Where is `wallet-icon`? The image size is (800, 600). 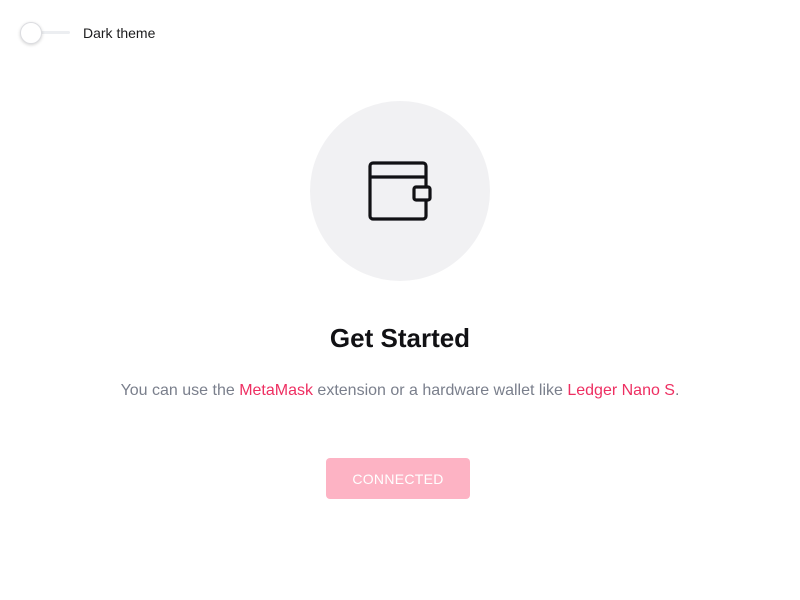 wallet-icon is located at coordinates (400, 191).